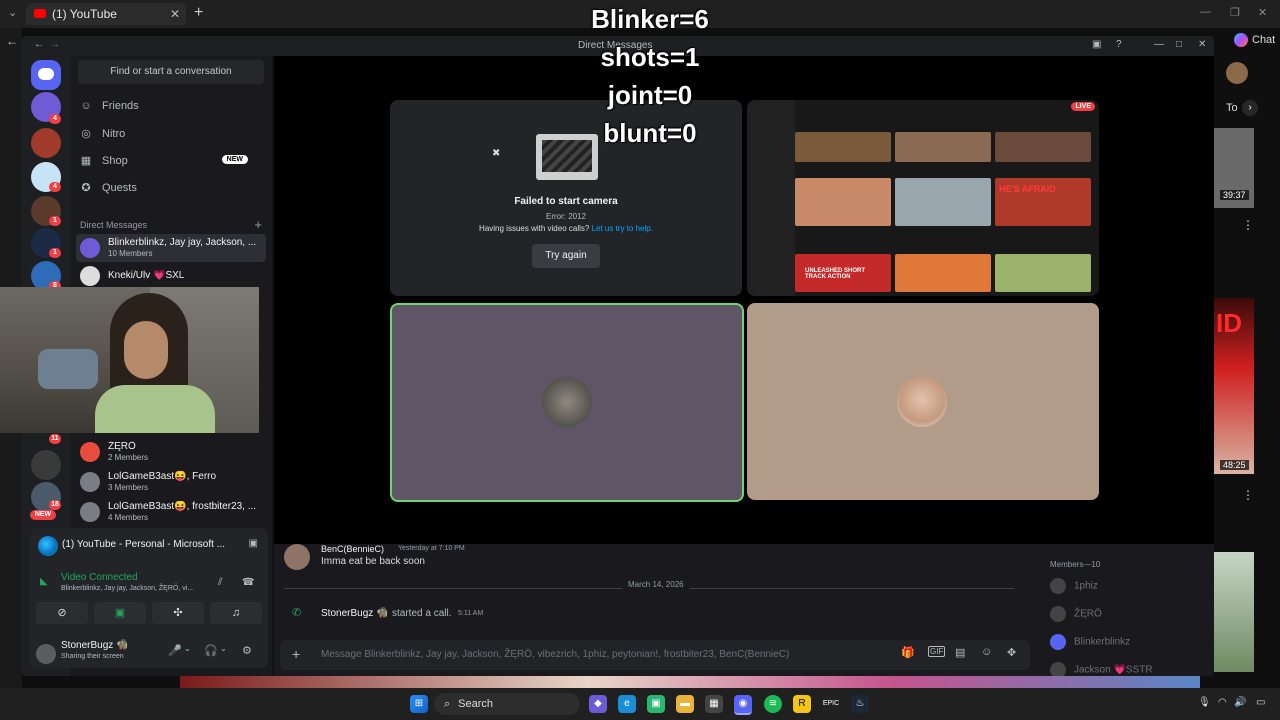 The image size is (1280, 720). What do you see at coordinates (960, 652) in the screenshot?
I see `sticker-icon: ▤` at bounding box center [960, 652].